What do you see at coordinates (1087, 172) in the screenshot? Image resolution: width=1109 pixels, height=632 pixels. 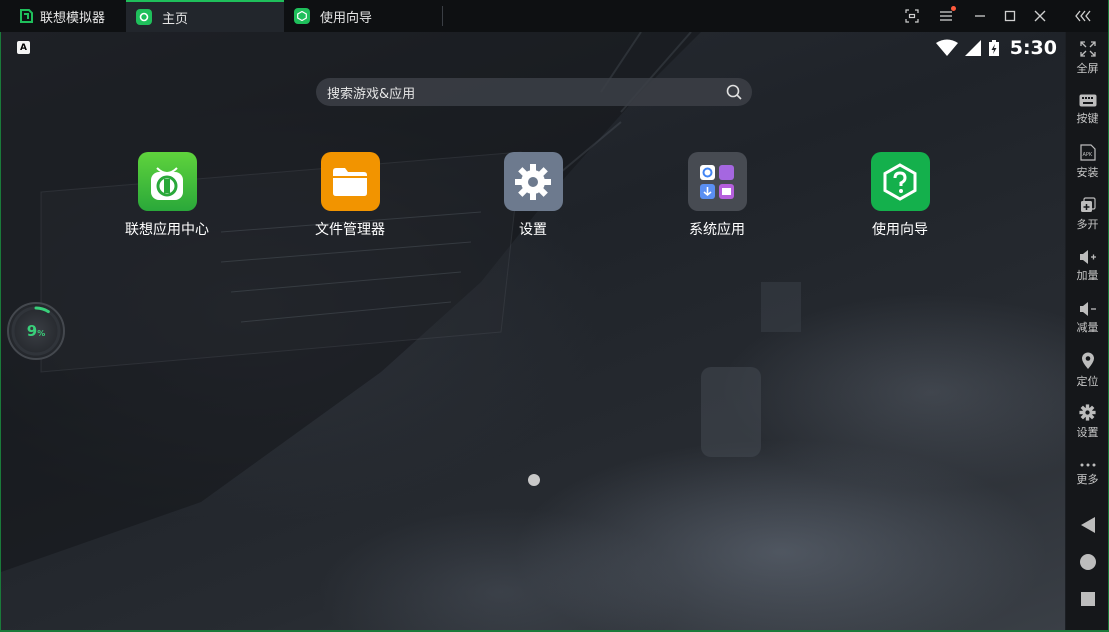 I see `toolbar-label: 安装` at bounding box center [1087, 172].